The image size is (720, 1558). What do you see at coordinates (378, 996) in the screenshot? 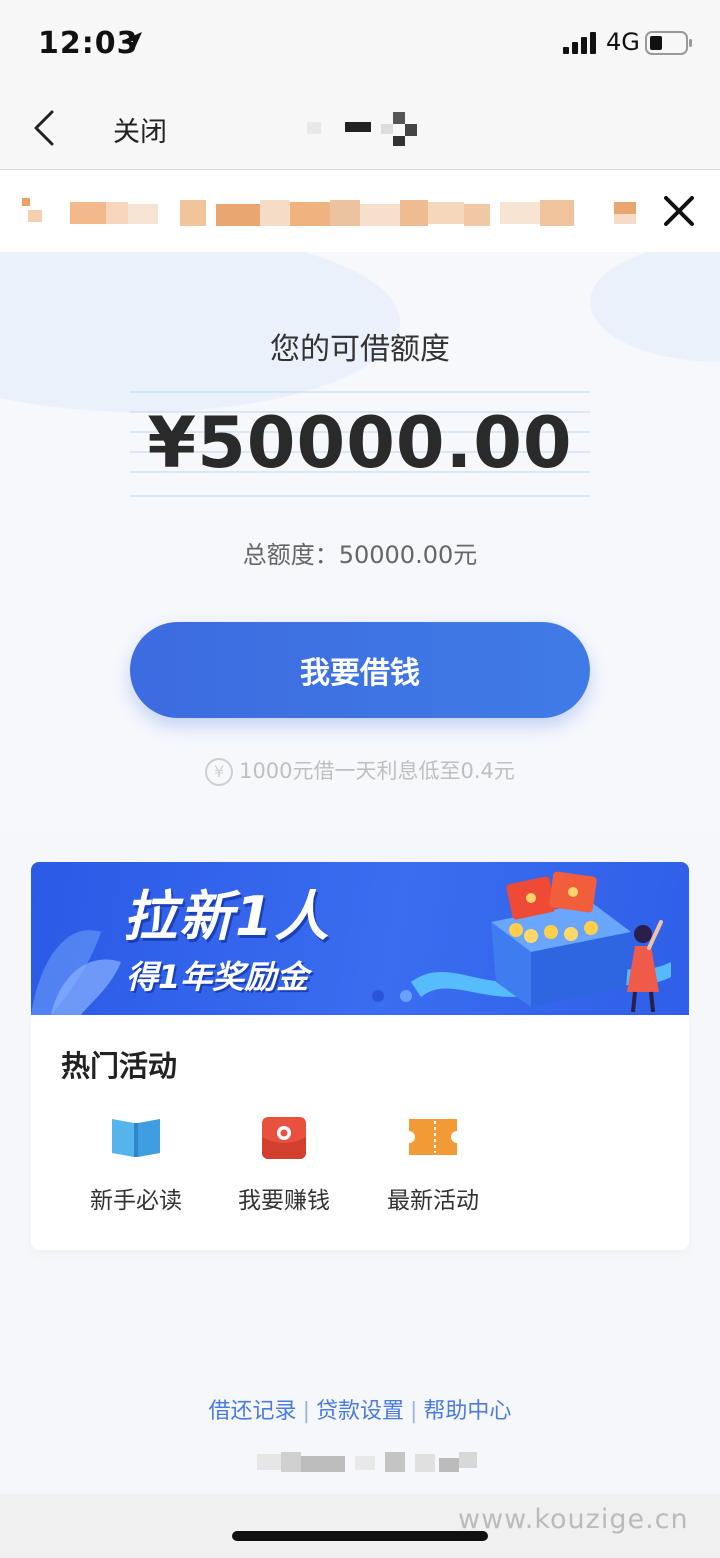
I see `carousel-dot` at bounding box center [378, 996].